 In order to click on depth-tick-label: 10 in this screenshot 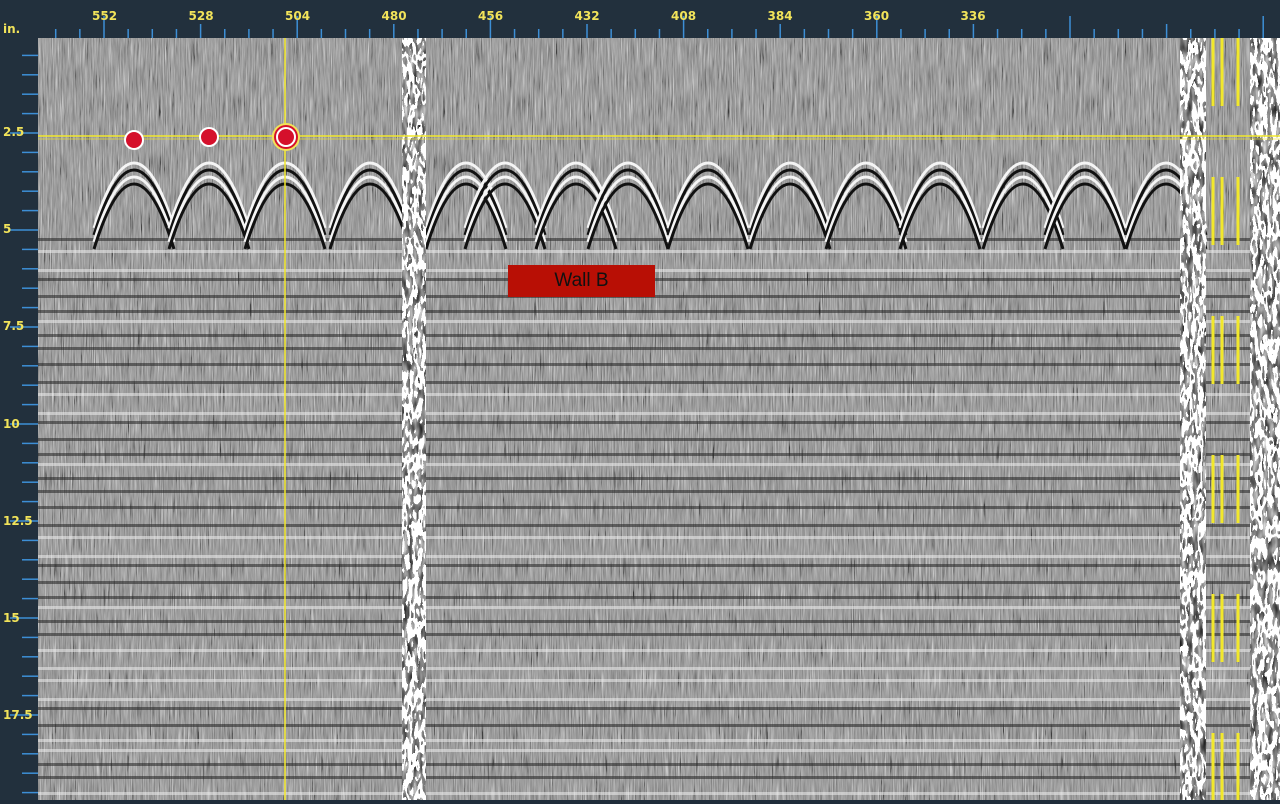, I will do `click(11, 423)`.